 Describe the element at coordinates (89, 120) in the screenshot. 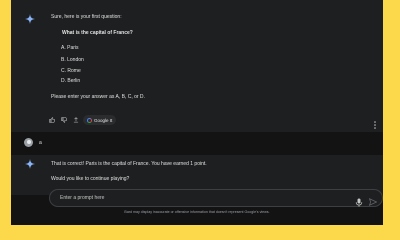

I see `google-icon` at that location.